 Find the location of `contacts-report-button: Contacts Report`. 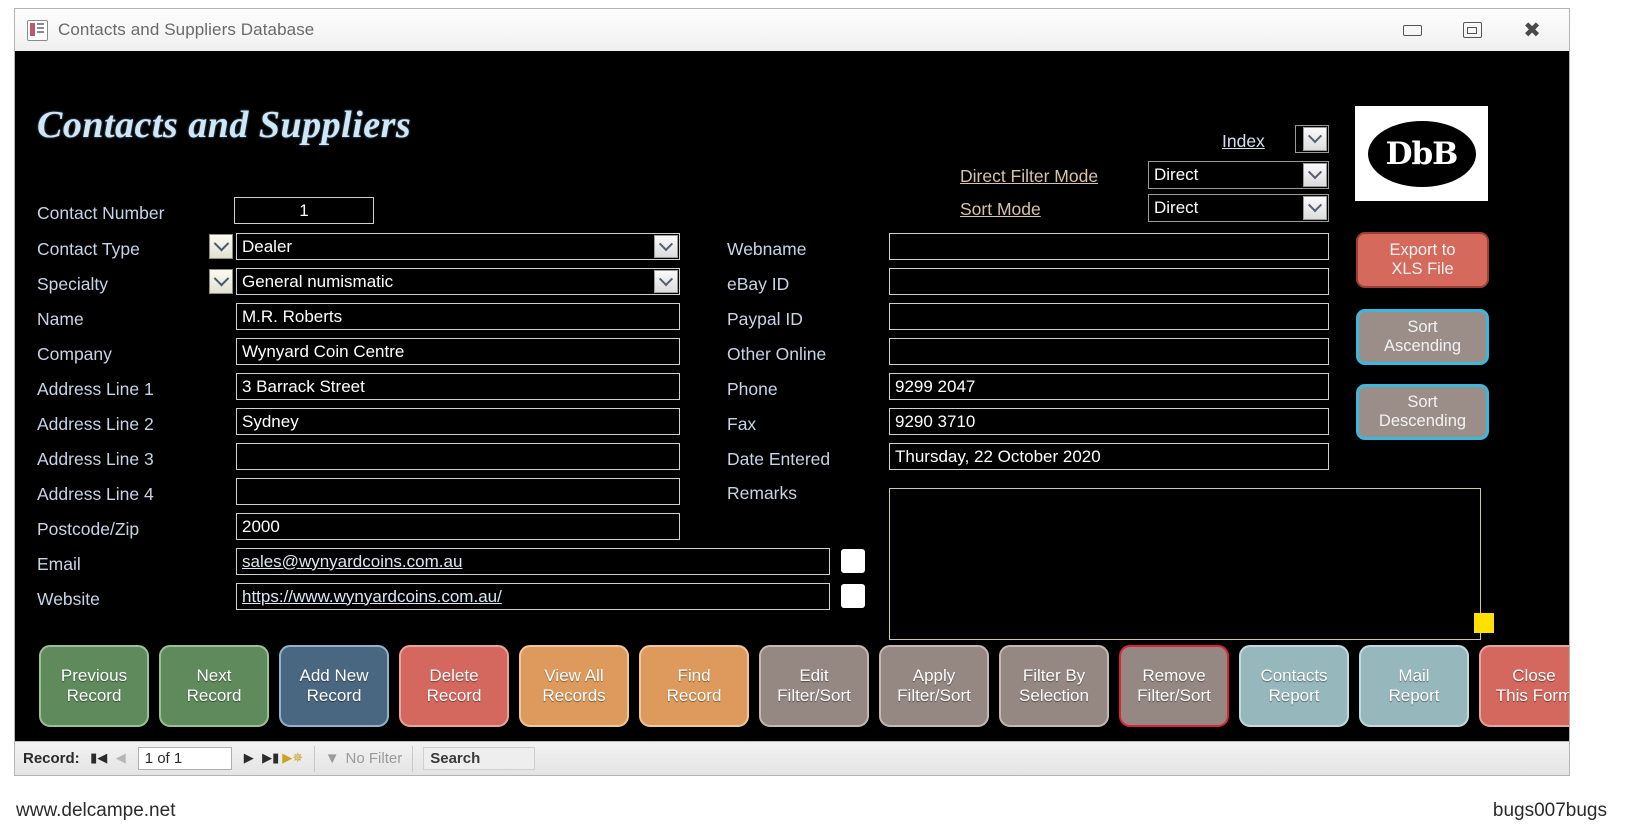

contacts-report-button: Contacts Report is located at coordinates (1294, 686).